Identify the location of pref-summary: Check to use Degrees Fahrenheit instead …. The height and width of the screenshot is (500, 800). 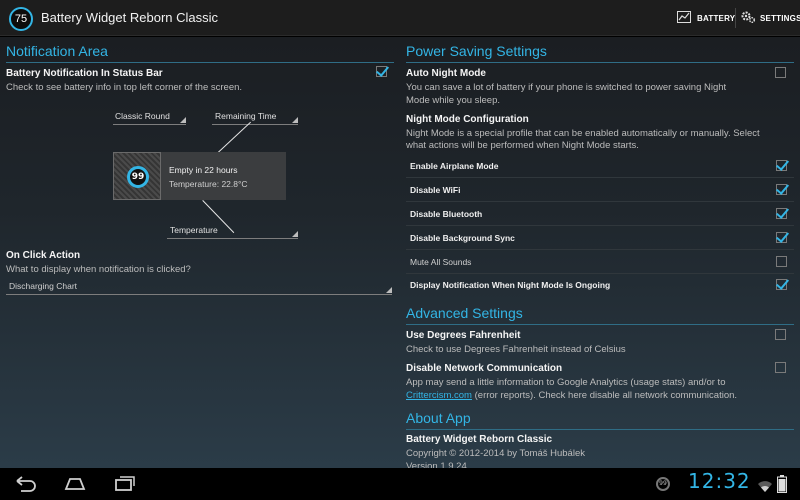
(516, 349).